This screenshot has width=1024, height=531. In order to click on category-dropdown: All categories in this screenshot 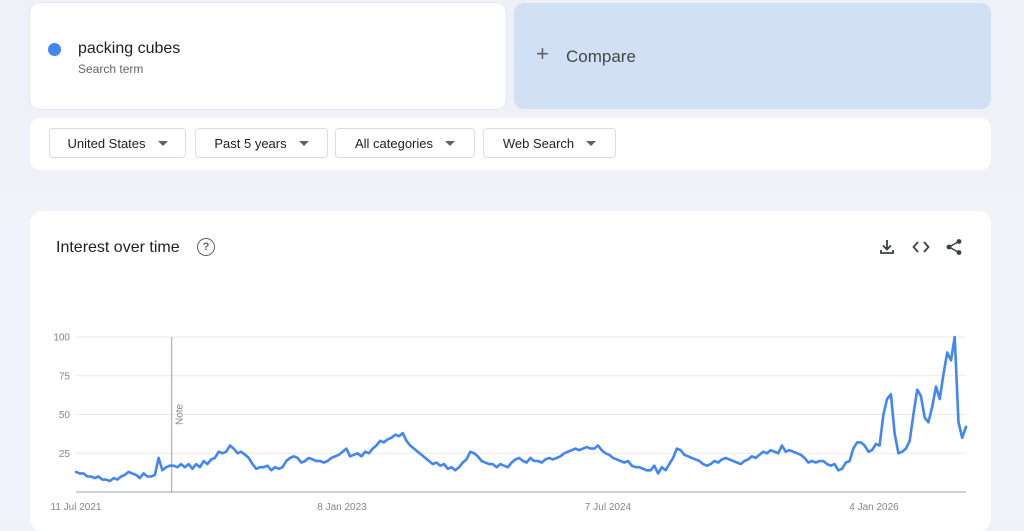, I will do `click(405, 143)`.